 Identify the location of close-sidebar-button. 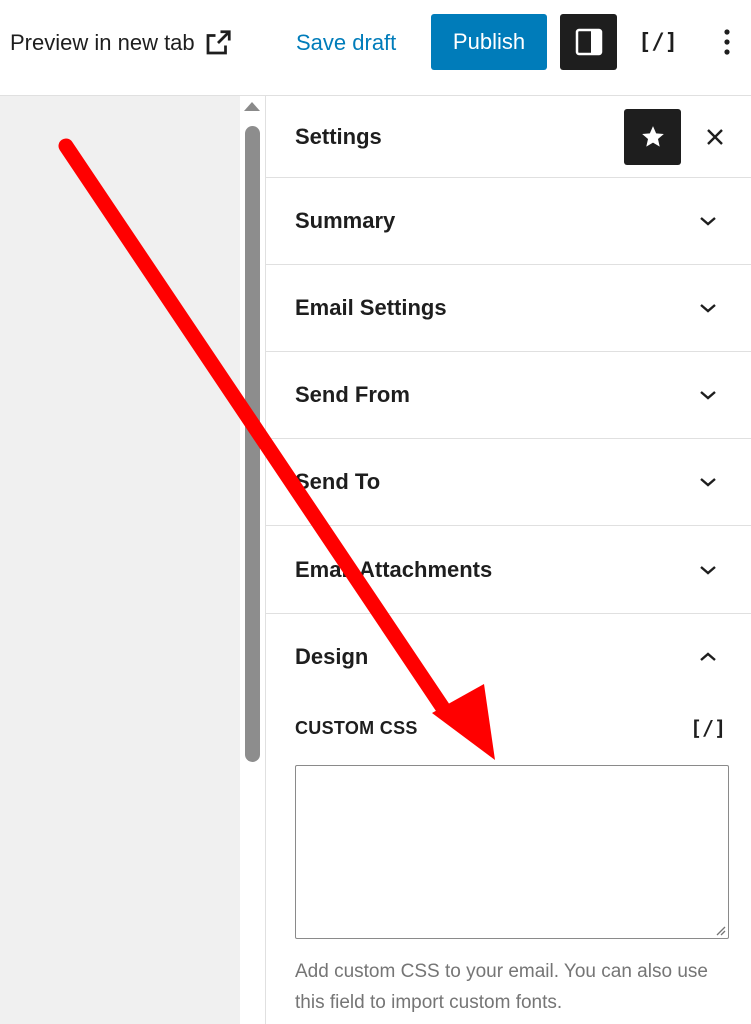
(715, 137).